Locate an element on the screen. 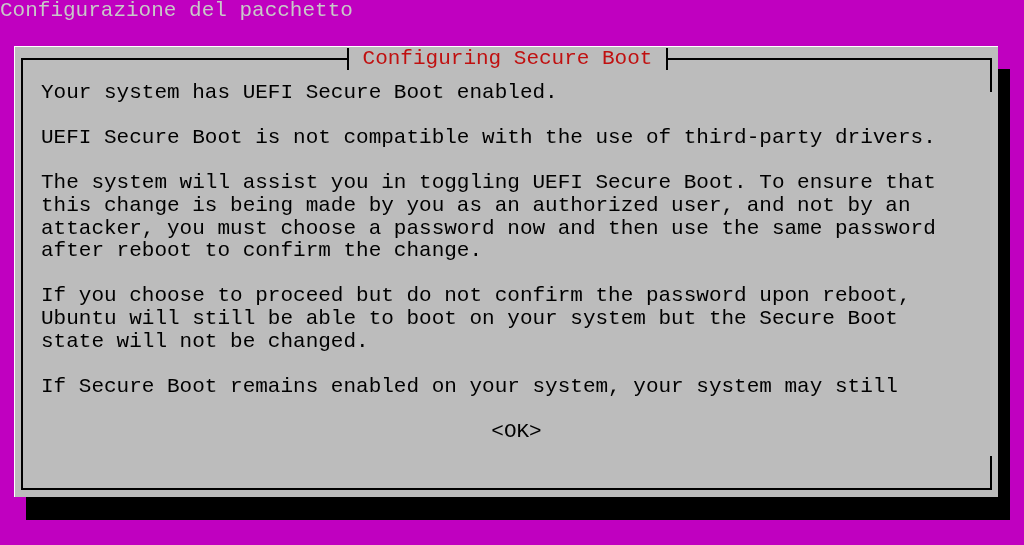 Image resolution: width=1024 pixels, height=545 pixels. paragraph: Your system has UEFI Secure Boot enabled. is located at coordinates (300, 93).